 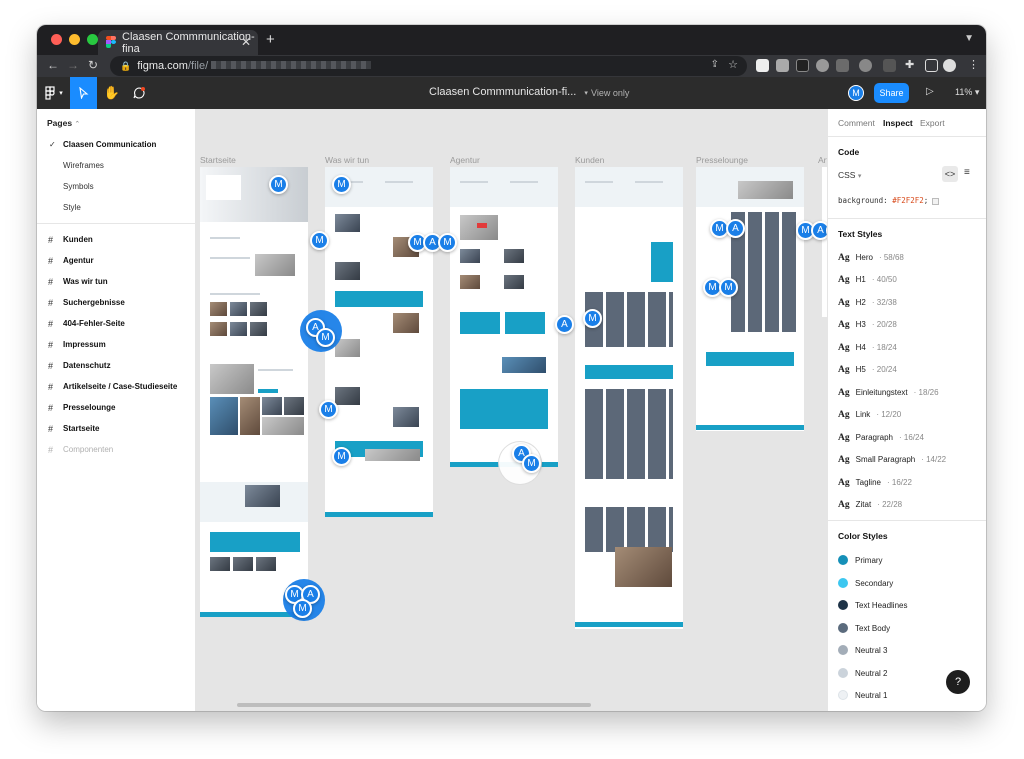 I want to click on document-title: Claasen Commmunication-fi... ▾, so click(x=508, y=92).